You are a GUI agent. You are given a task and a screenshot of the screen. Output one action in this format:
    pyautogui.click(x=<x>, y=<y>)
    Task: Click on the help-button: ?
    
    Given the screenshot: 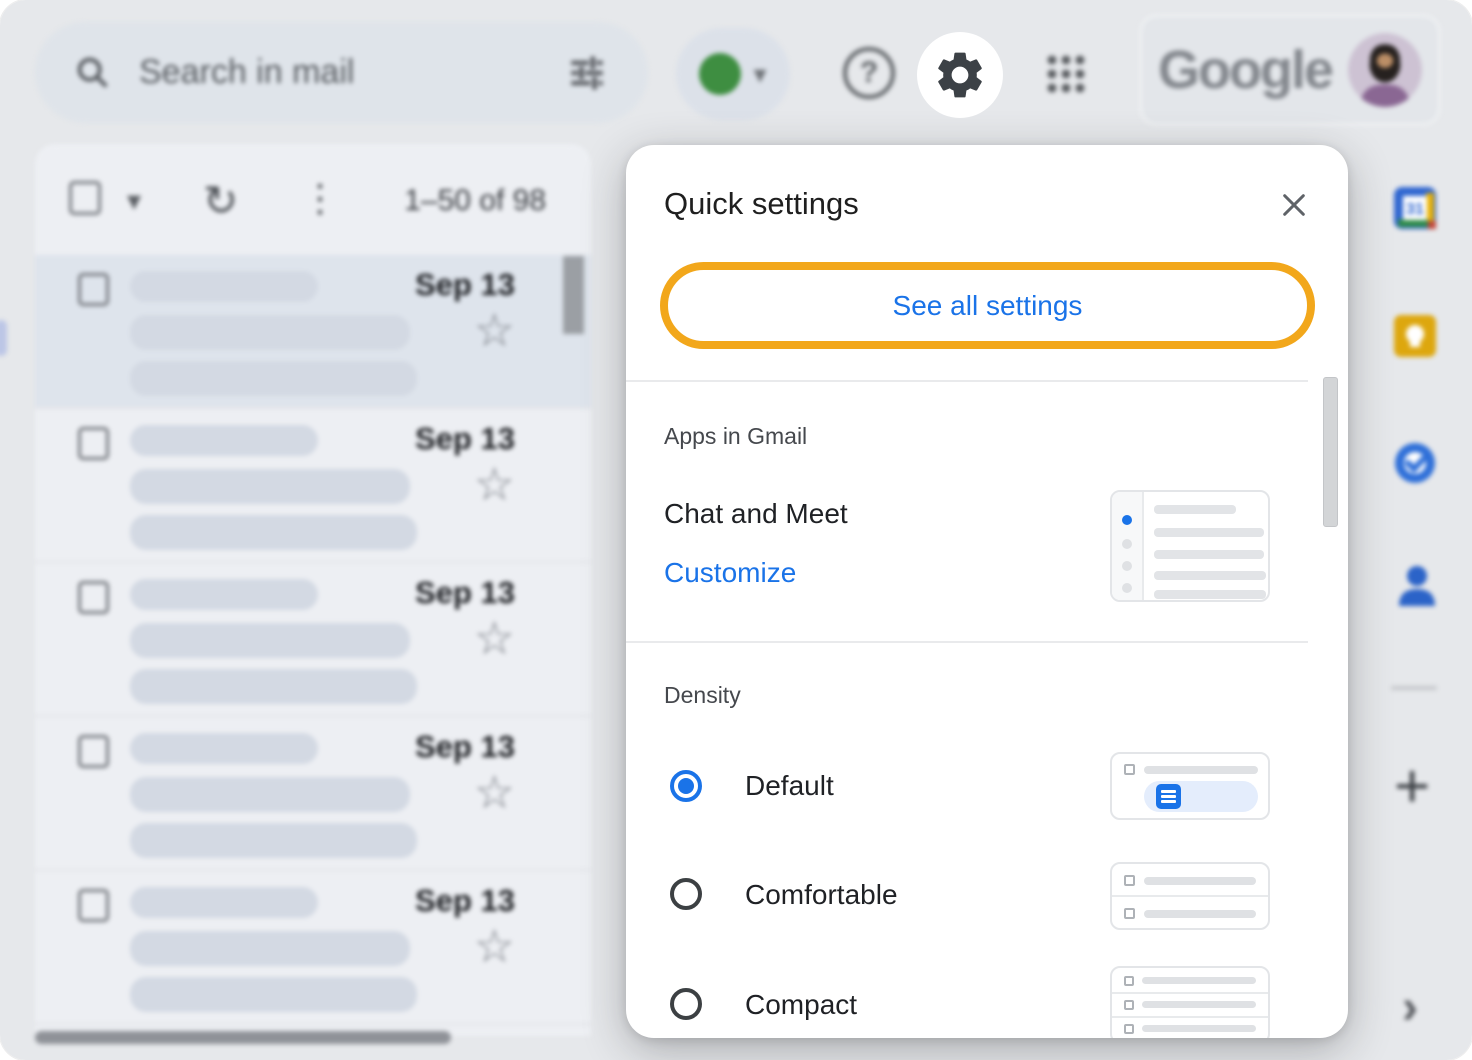 What is the action you would take?
    pyautogui.click(x=869, y=73)
    